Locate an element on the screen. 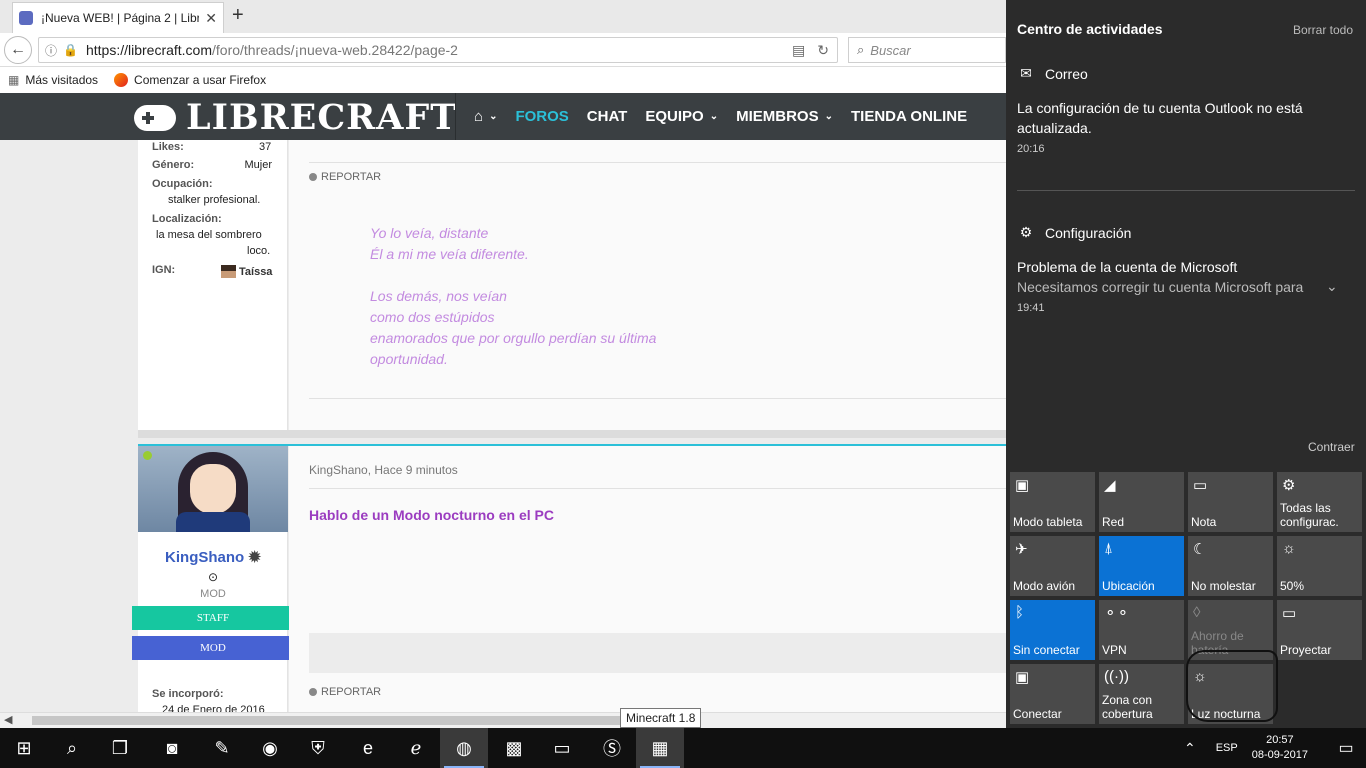 This screenshot has height=768, width=1366. bookmark-most-visited: Más visitados is located at coordinates (61, 80).